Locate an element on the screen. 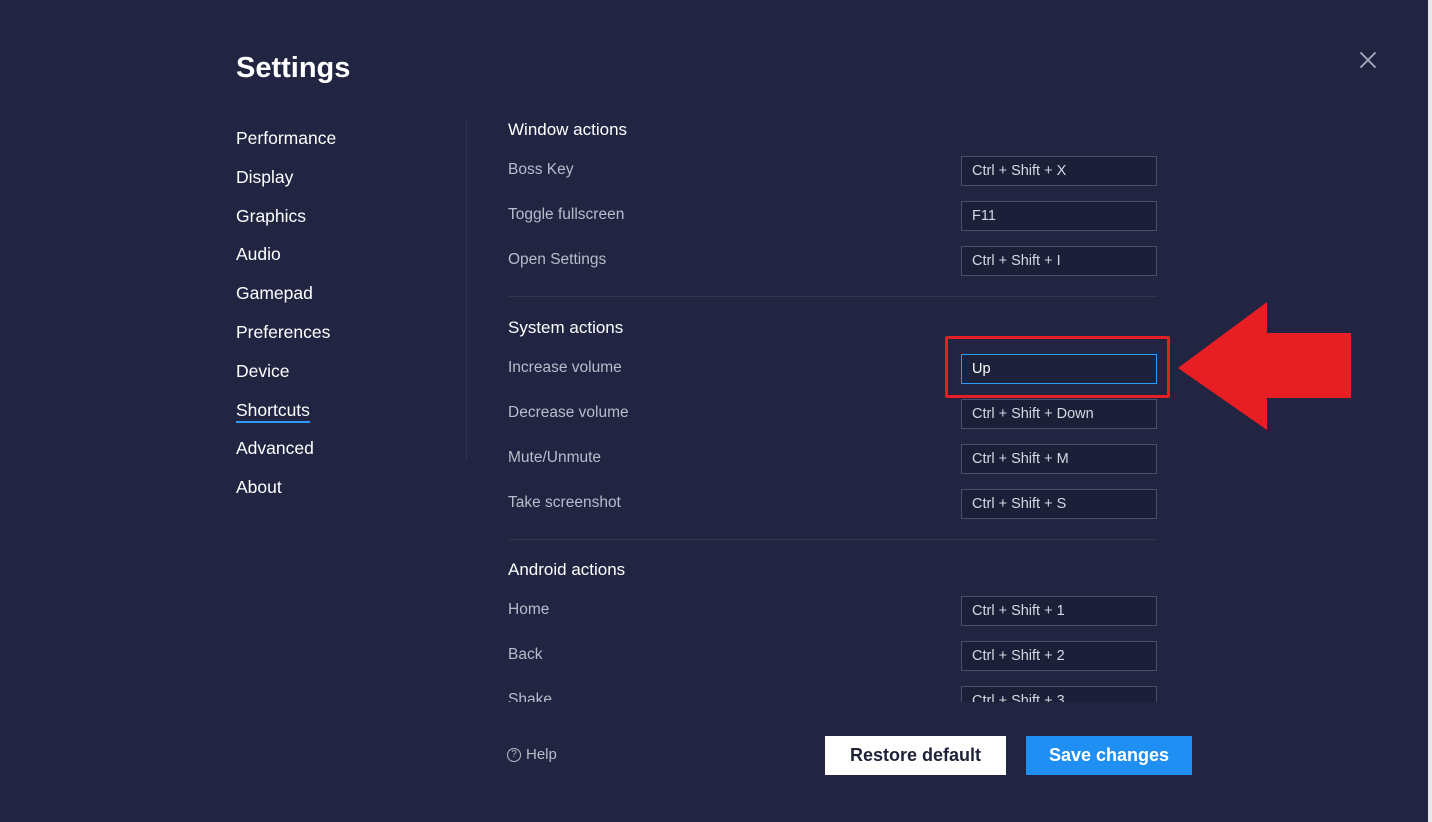 This screenshot has width=1432, height=822. sidebar-item-label: Device is located at coordinates (263, 370).